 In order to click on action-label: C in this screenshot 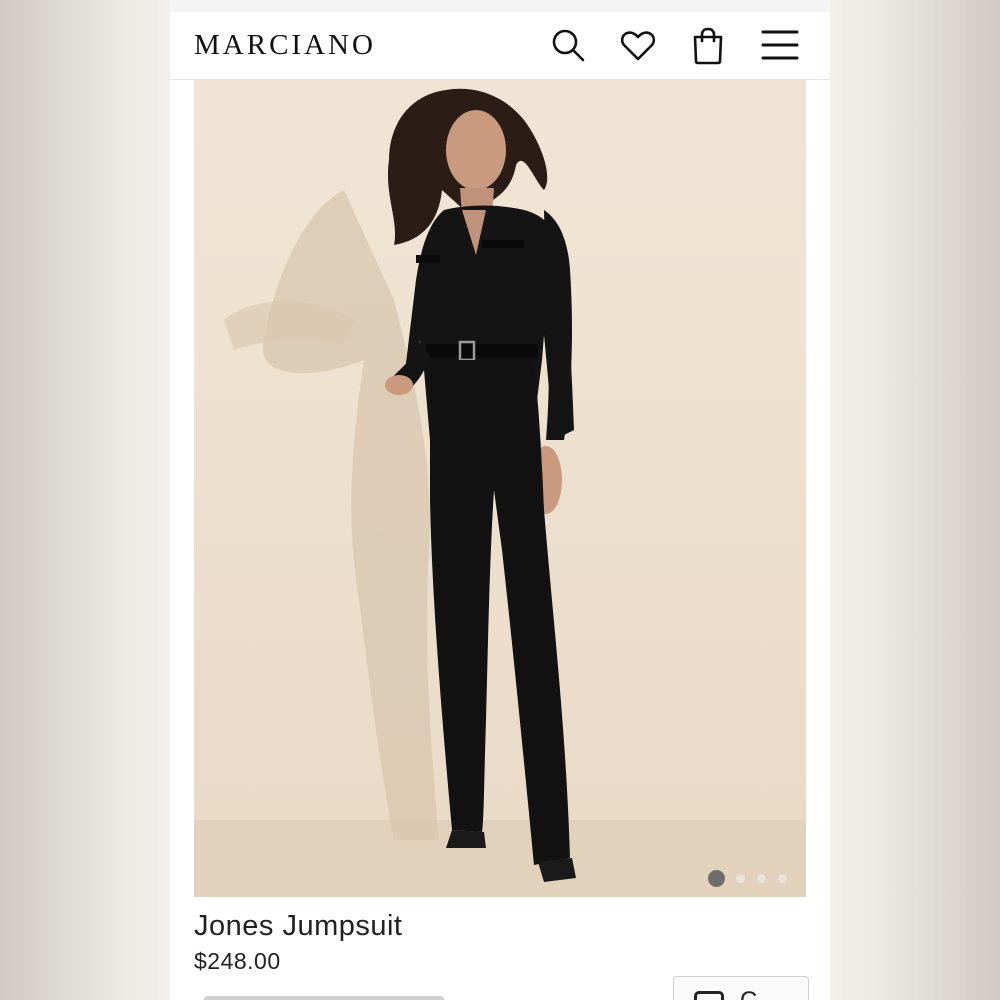, I will do `click(748, 993)`.